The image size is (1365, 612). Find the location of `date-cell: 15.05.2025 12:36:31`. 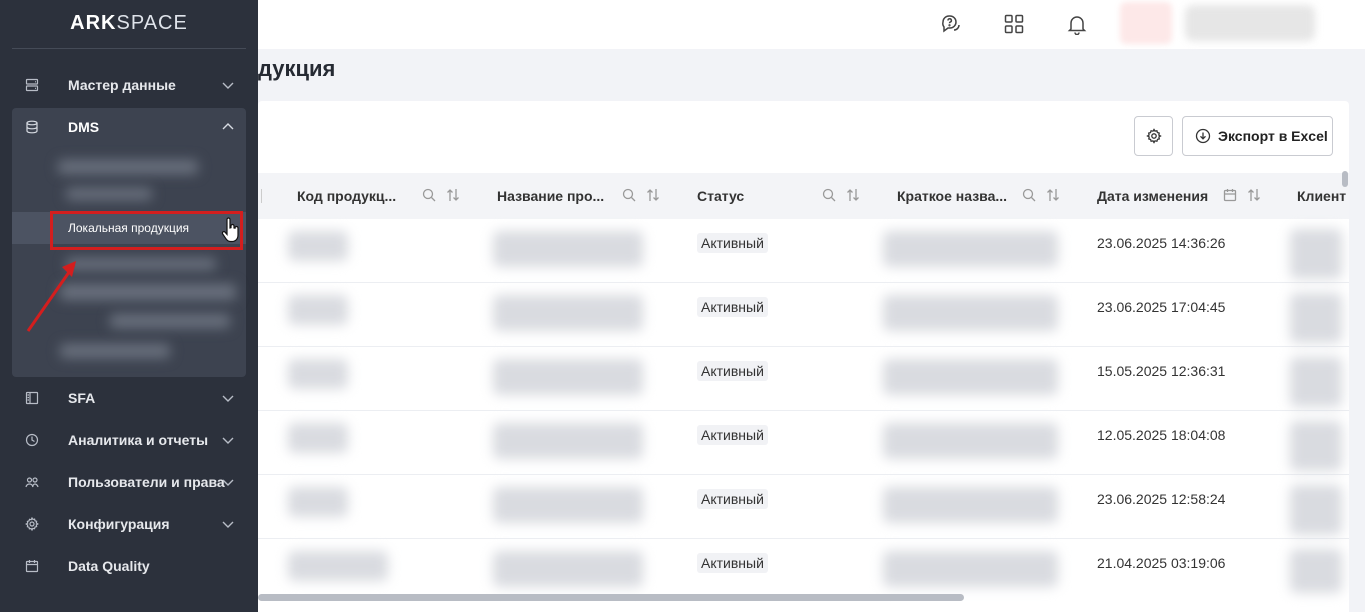

date-cell: 15.05.2025 12:36:31 is located at coordinates (1161, 371).